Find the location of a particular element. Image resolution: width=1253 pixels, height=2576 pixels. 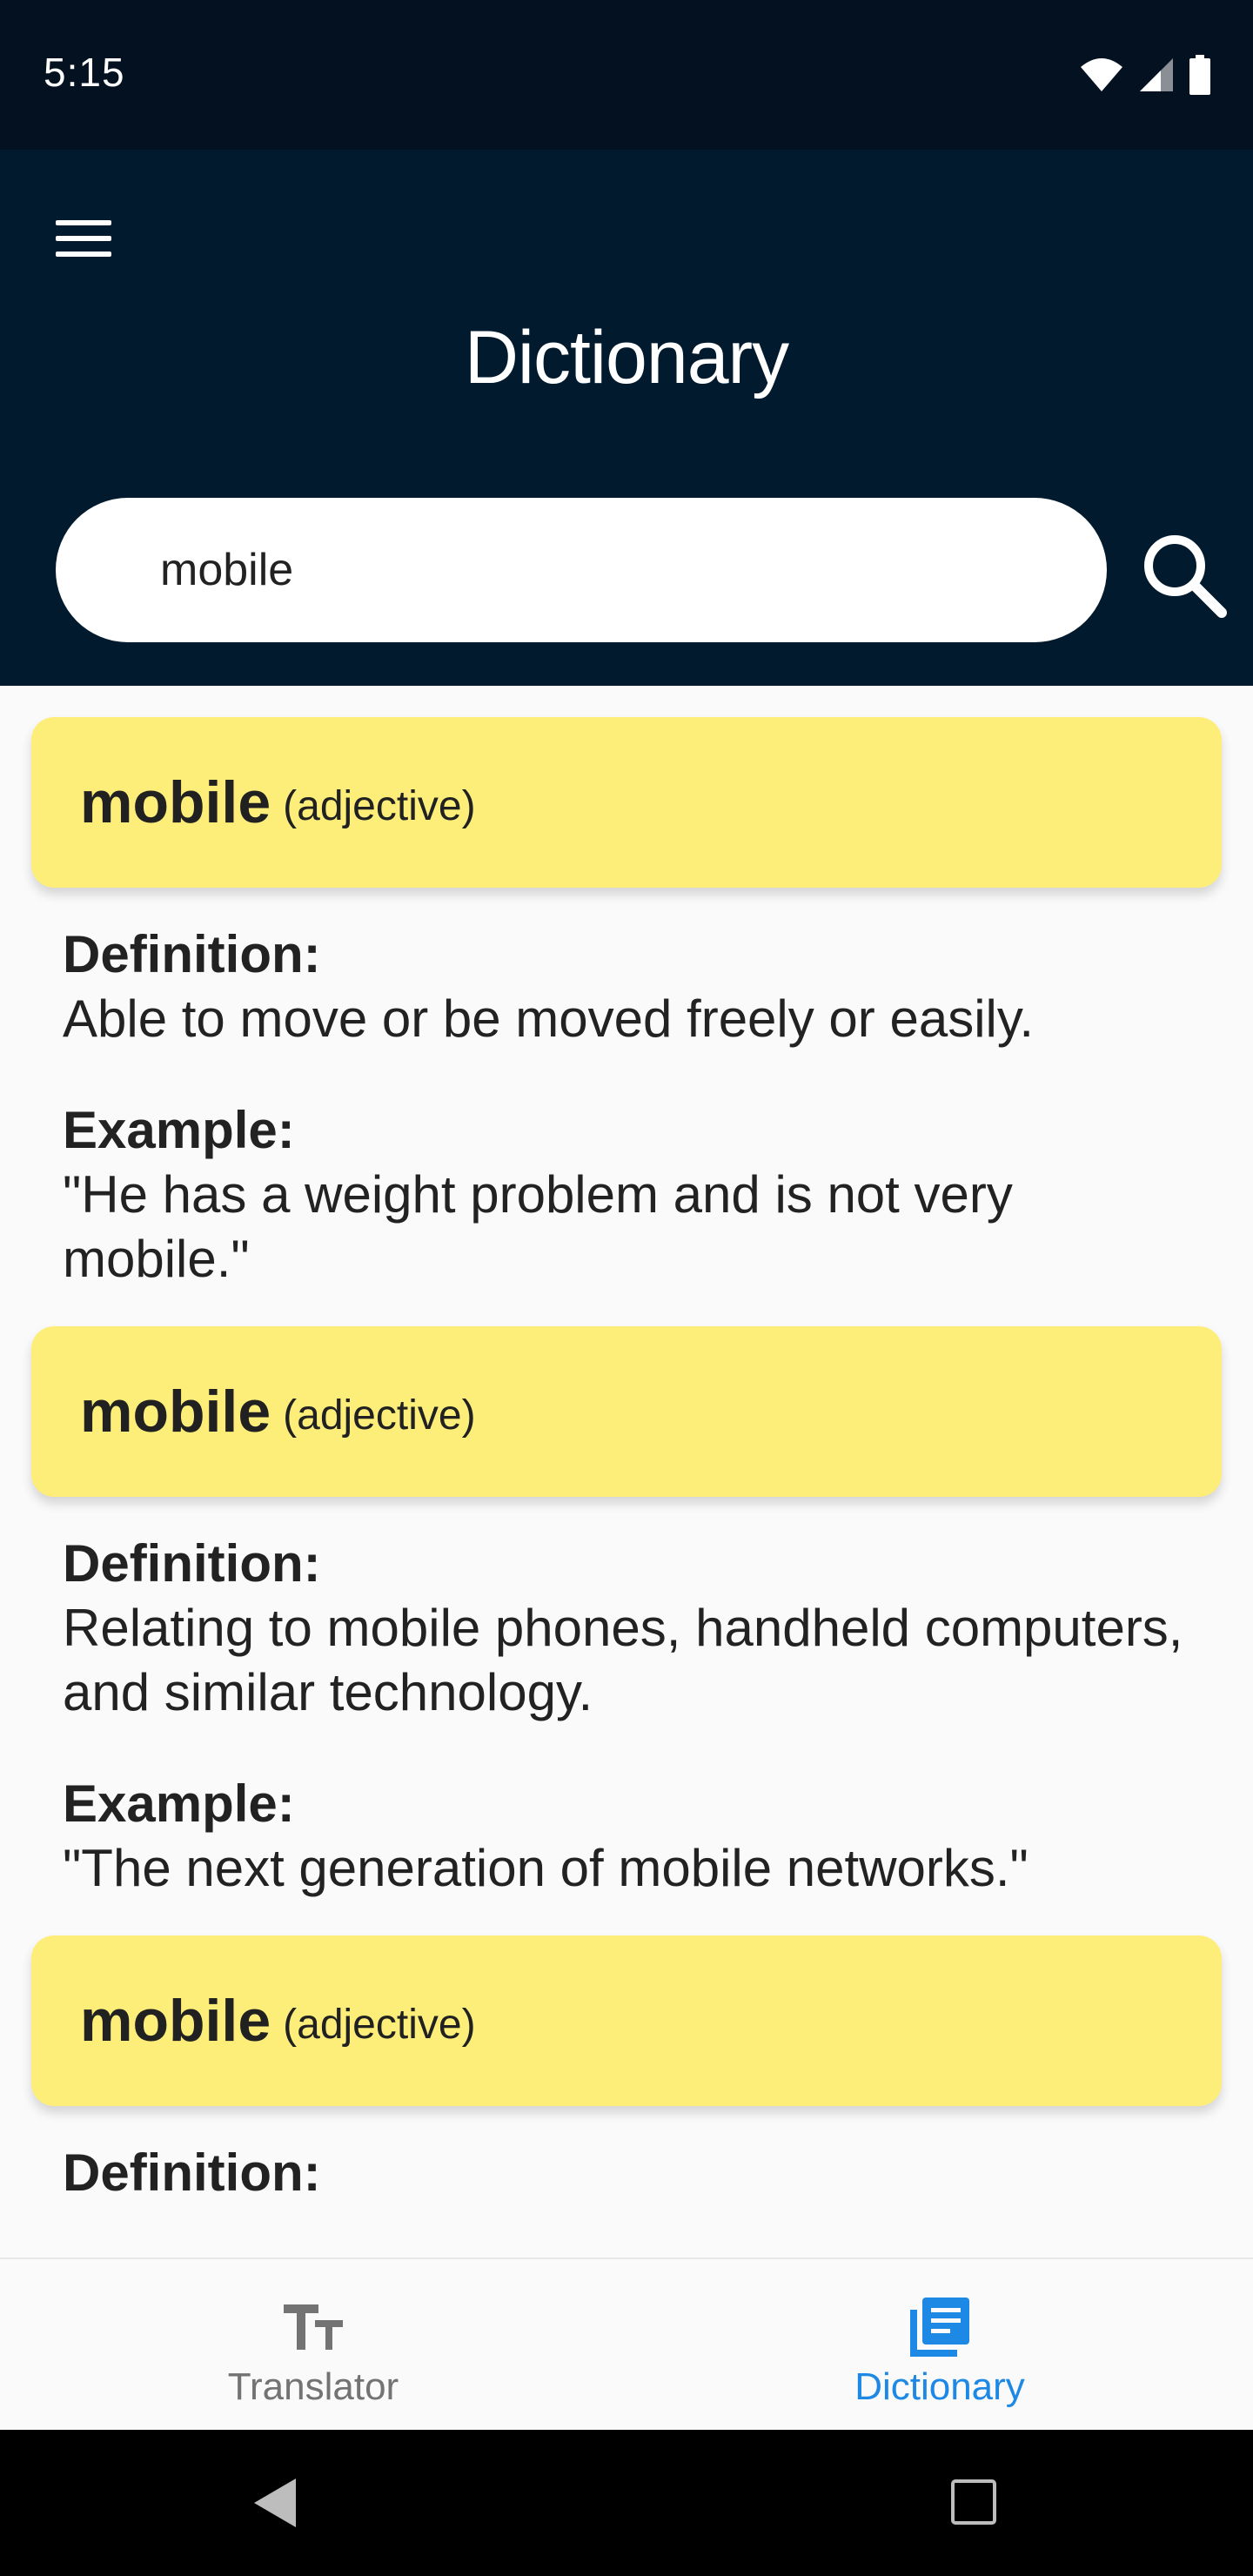

search-button is located at coordinates (1184, 575).